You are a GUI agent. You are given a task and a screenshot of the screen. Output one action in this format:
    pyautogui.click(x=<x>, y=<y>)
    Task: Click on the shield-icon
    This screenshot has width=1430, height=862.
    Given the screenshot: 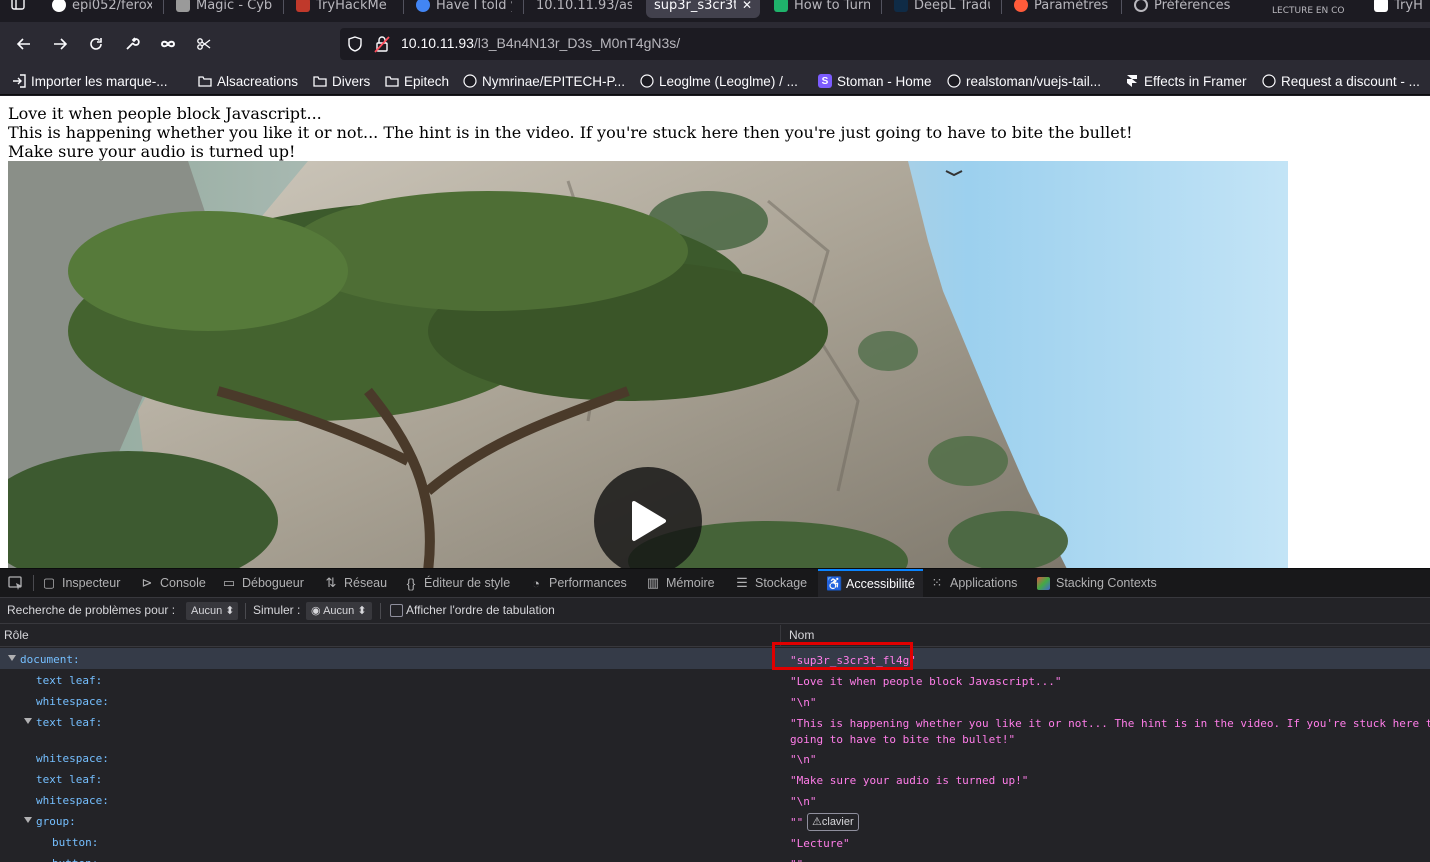 What is the action you would take?
    pyautogui.click(x=355, y=44)
    